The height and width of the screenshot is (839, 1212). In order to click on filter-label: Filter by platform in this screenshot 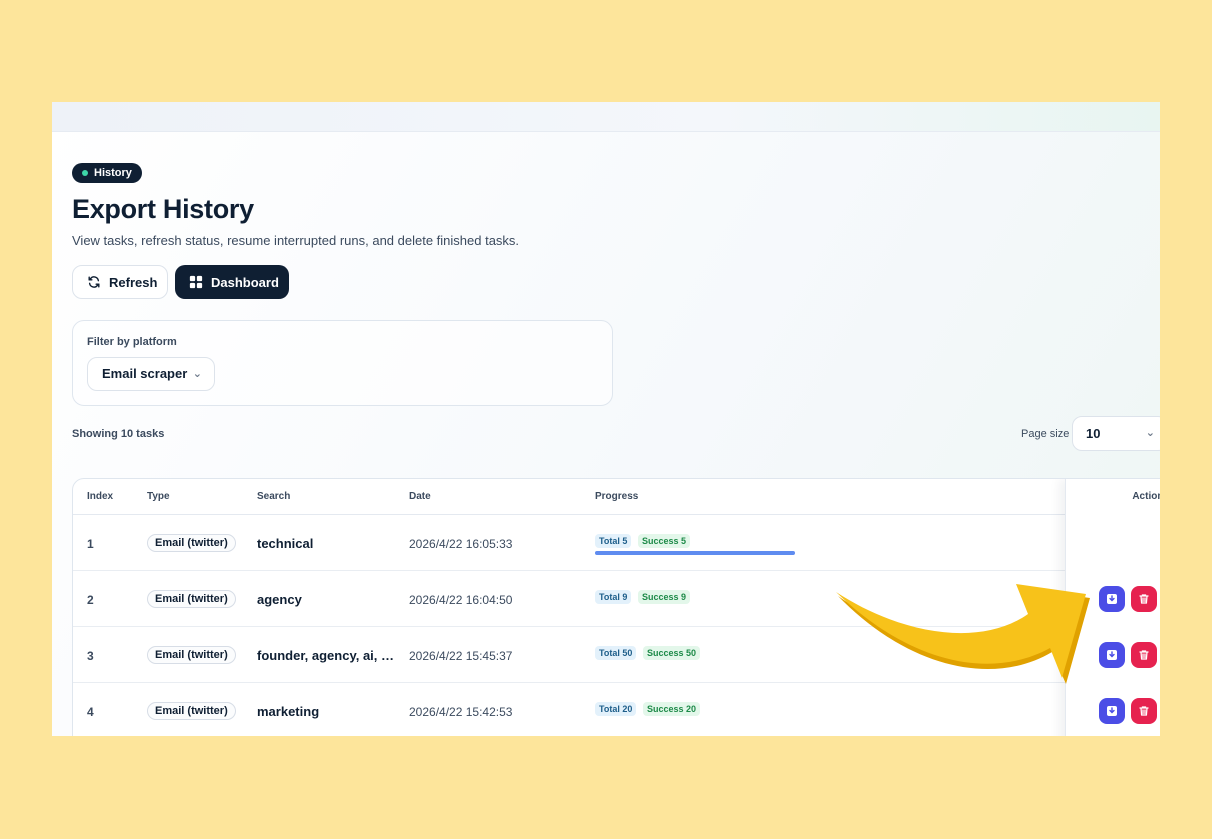, I will do `click(132, 342)`.